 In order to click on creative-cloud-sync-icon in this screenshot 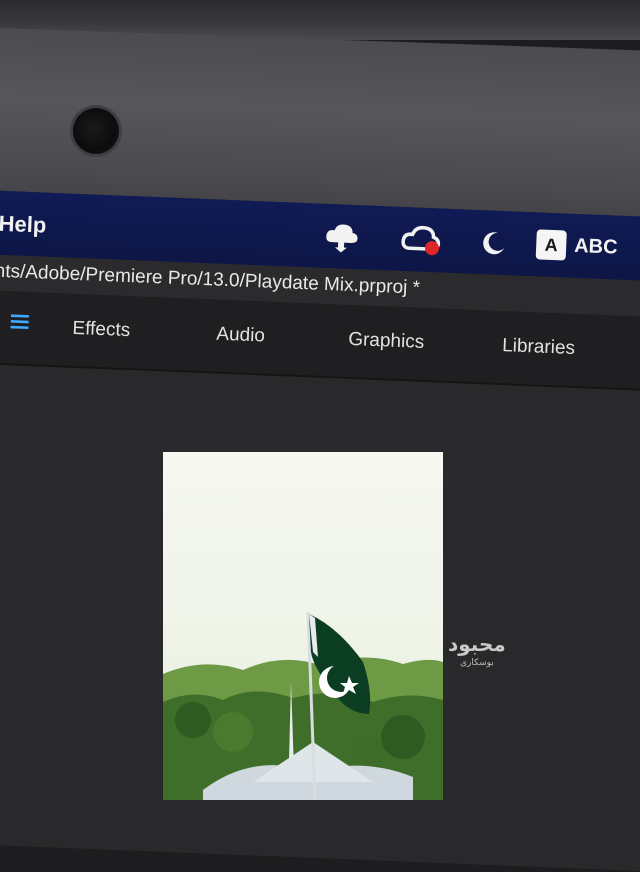, I will do `click(341, 236)`.